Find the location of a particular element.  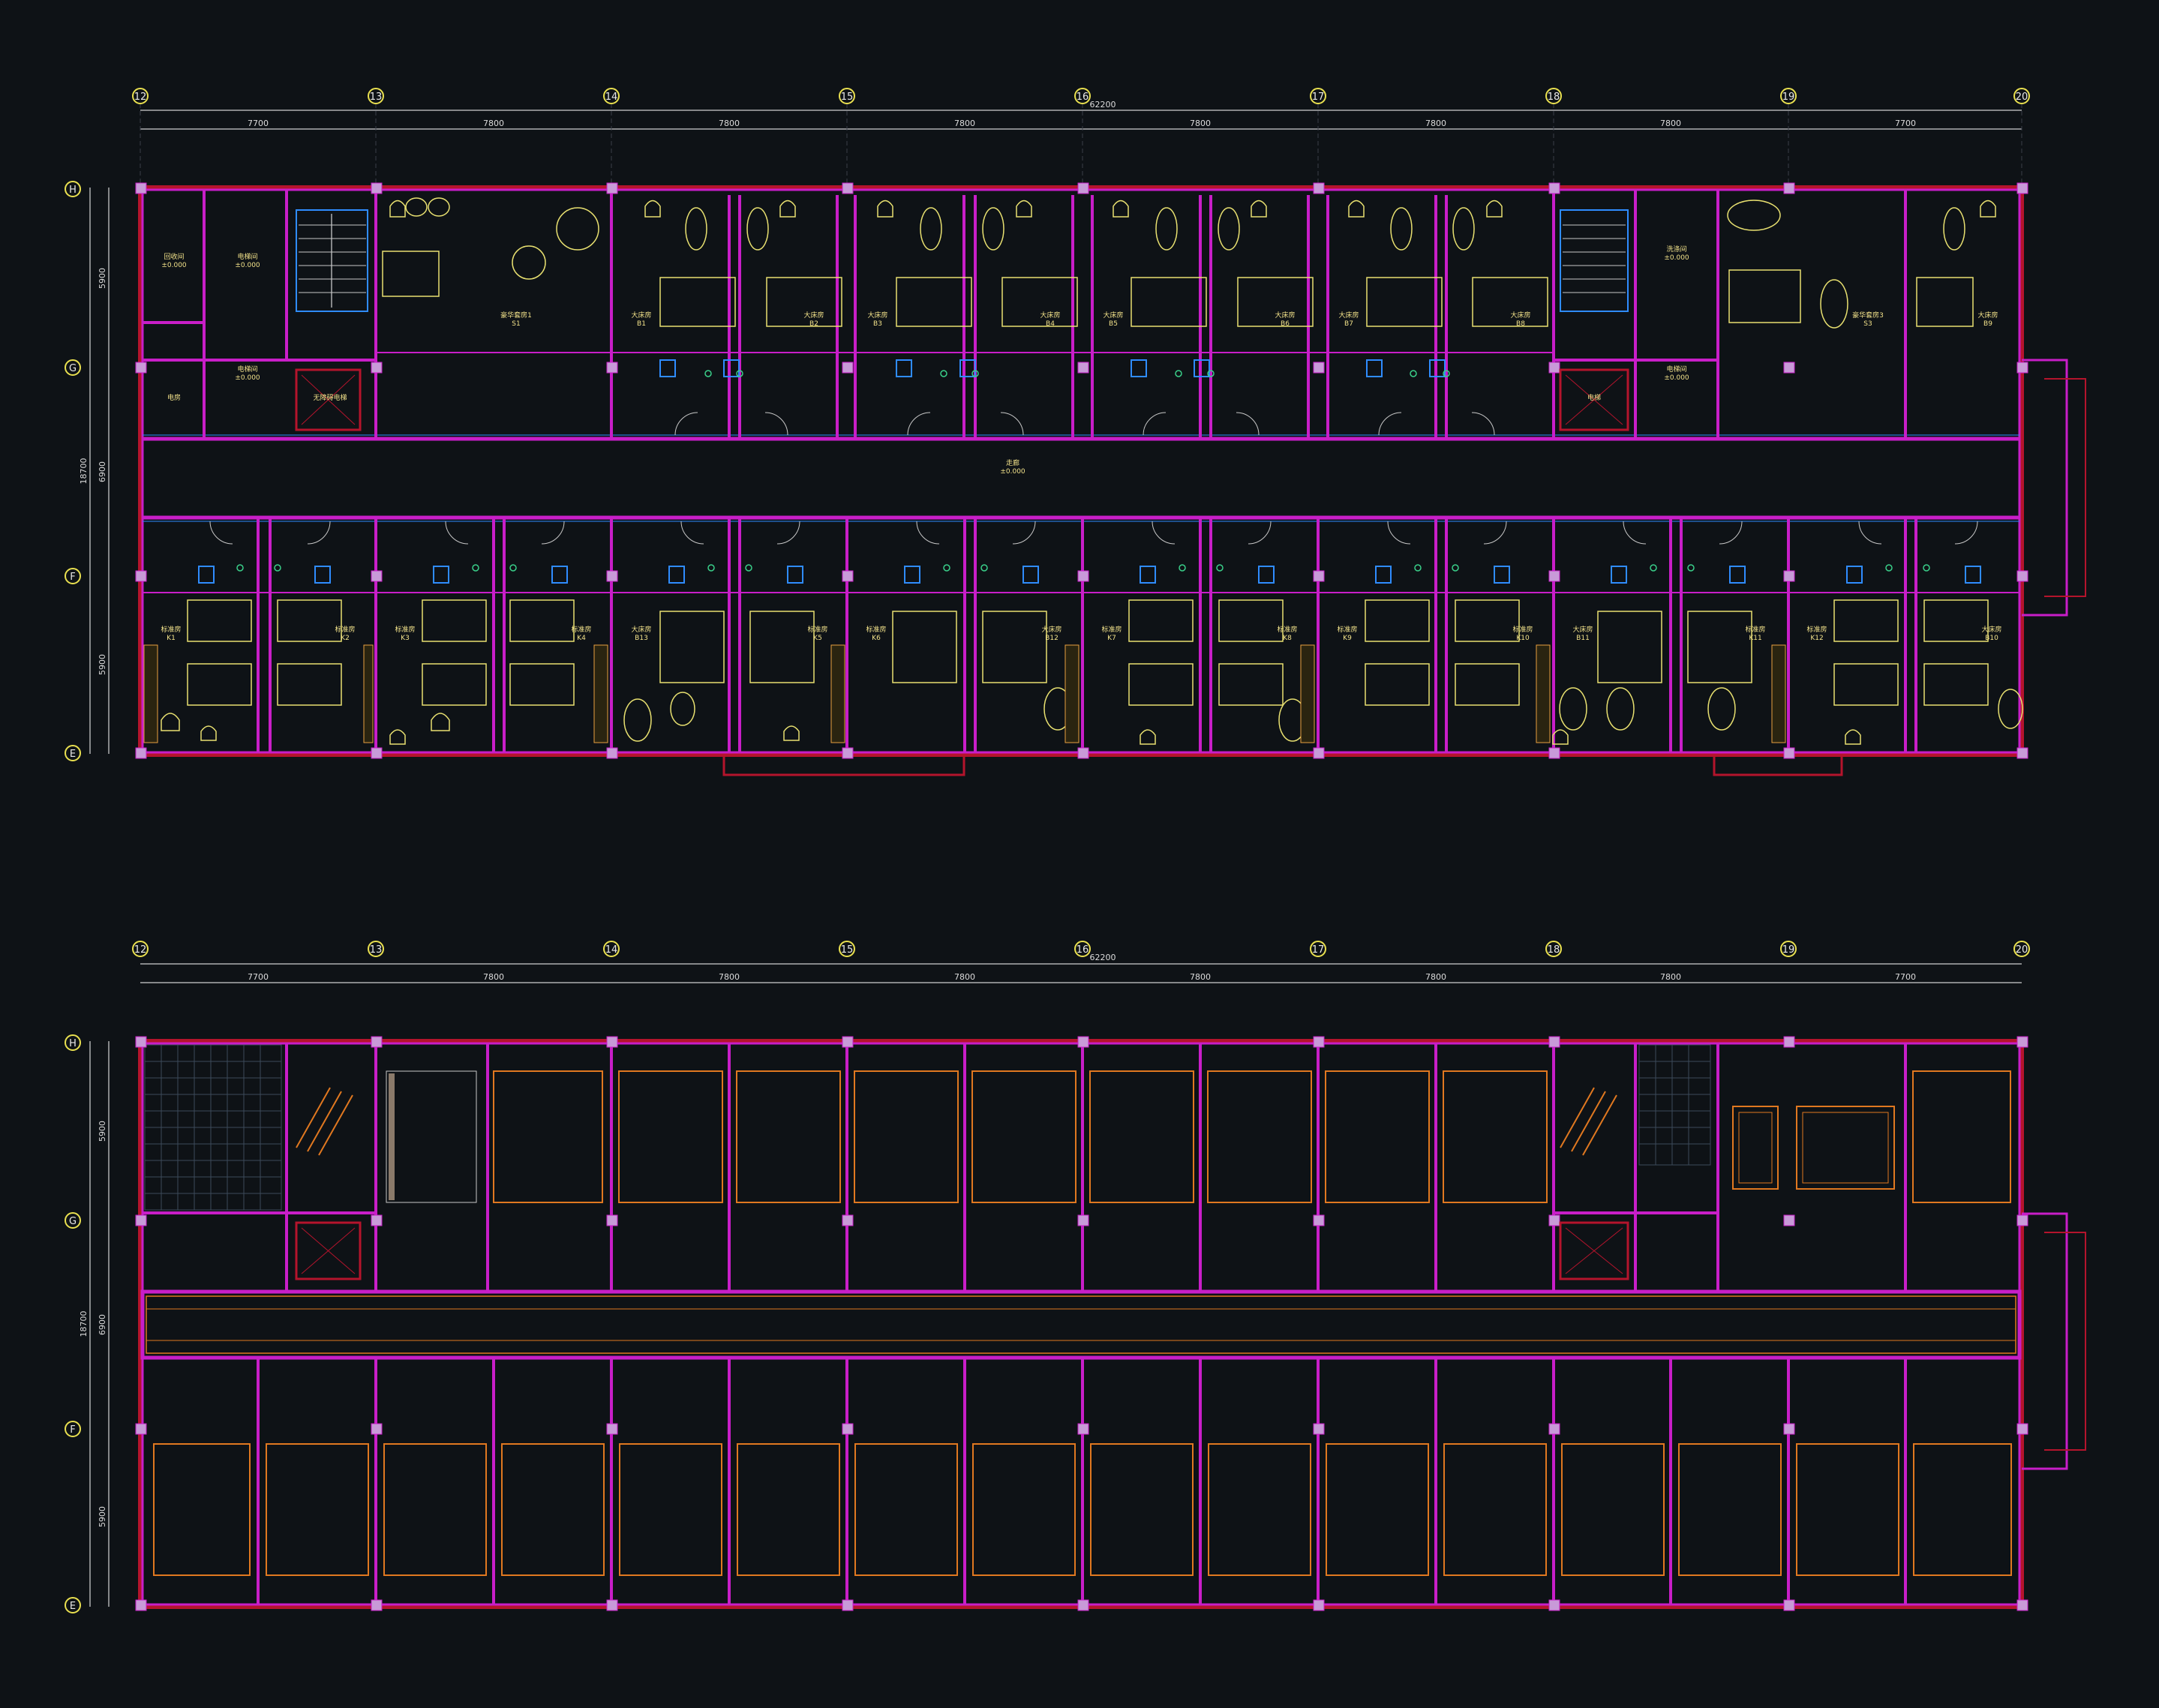

corridor-label: 走廊 is located at coordinates (1012, 462).